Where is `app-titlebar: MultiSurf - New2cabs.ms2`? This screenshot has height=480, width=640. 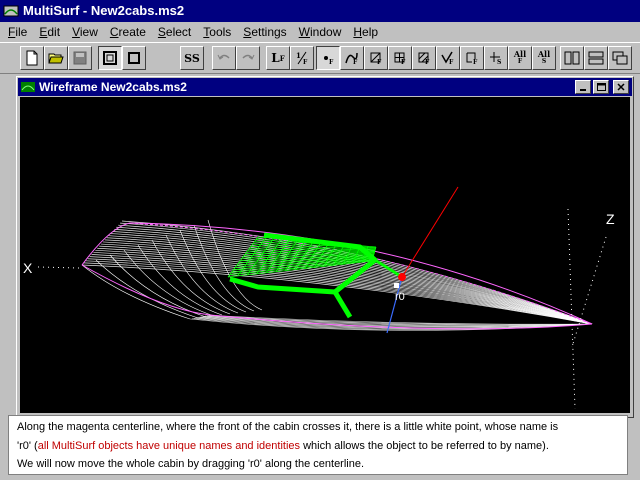 app-titlebar: MultiSurf - New2cabs.ms2 is located at coordinates (320, 11).